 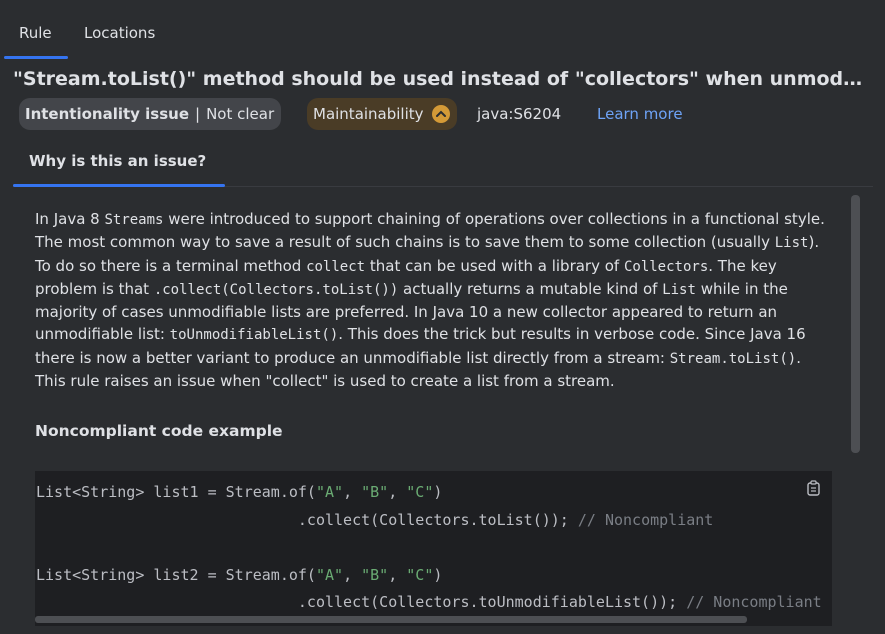 I want to click on inline-code: Collectors, so click(x=666, y=266).